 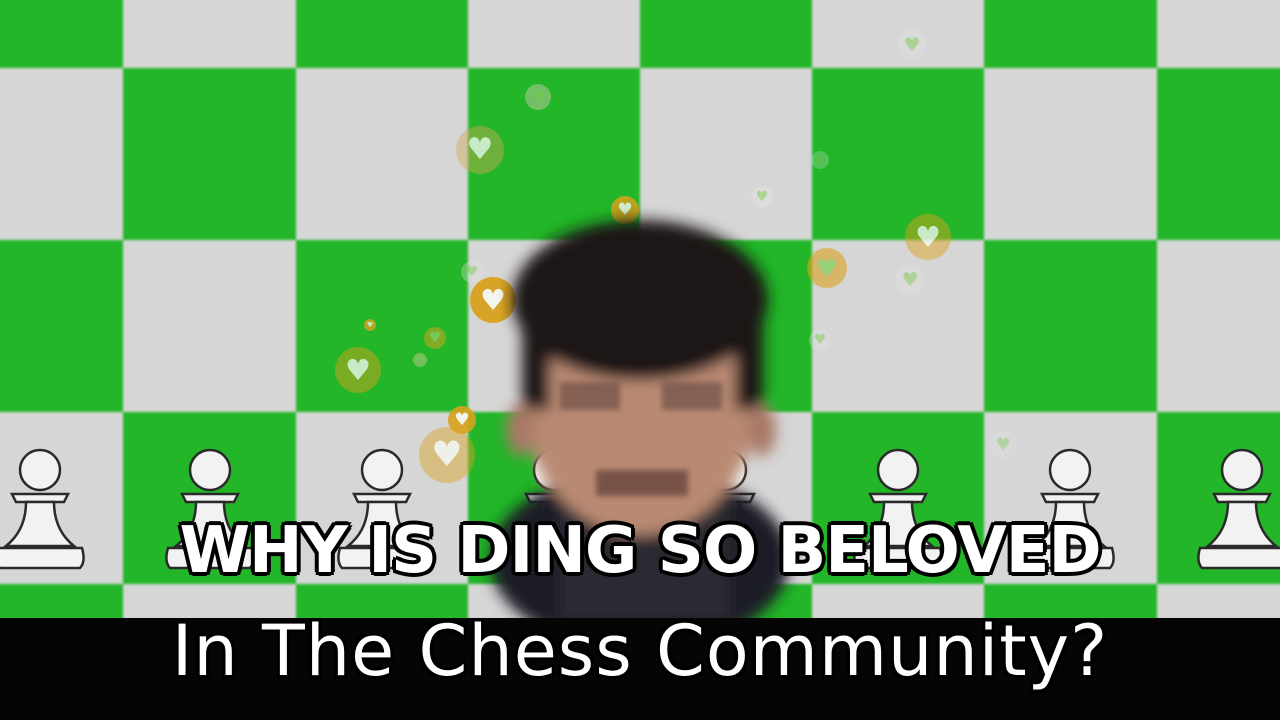 I want to click on title-caption-line-1: WHY IS DING SO BELOVED, so click(x=640, y=551).